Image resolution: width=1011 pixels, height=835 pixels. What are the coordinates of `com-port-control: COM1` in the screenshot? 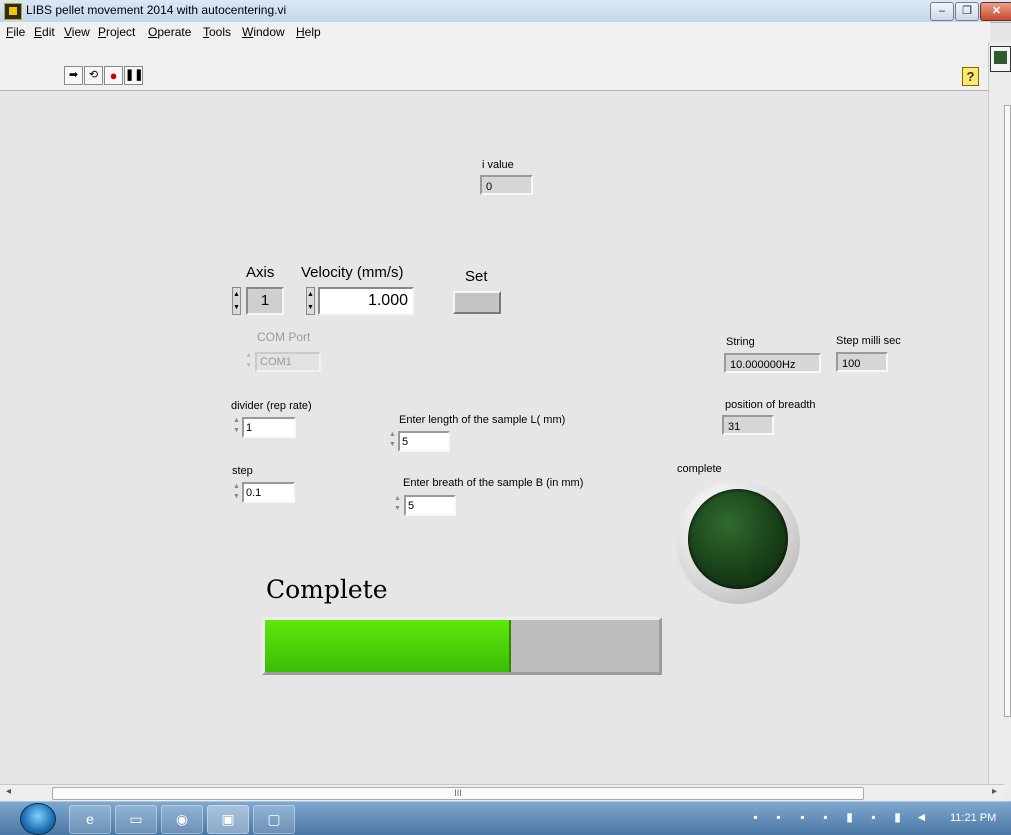 It's located at (288, 362).